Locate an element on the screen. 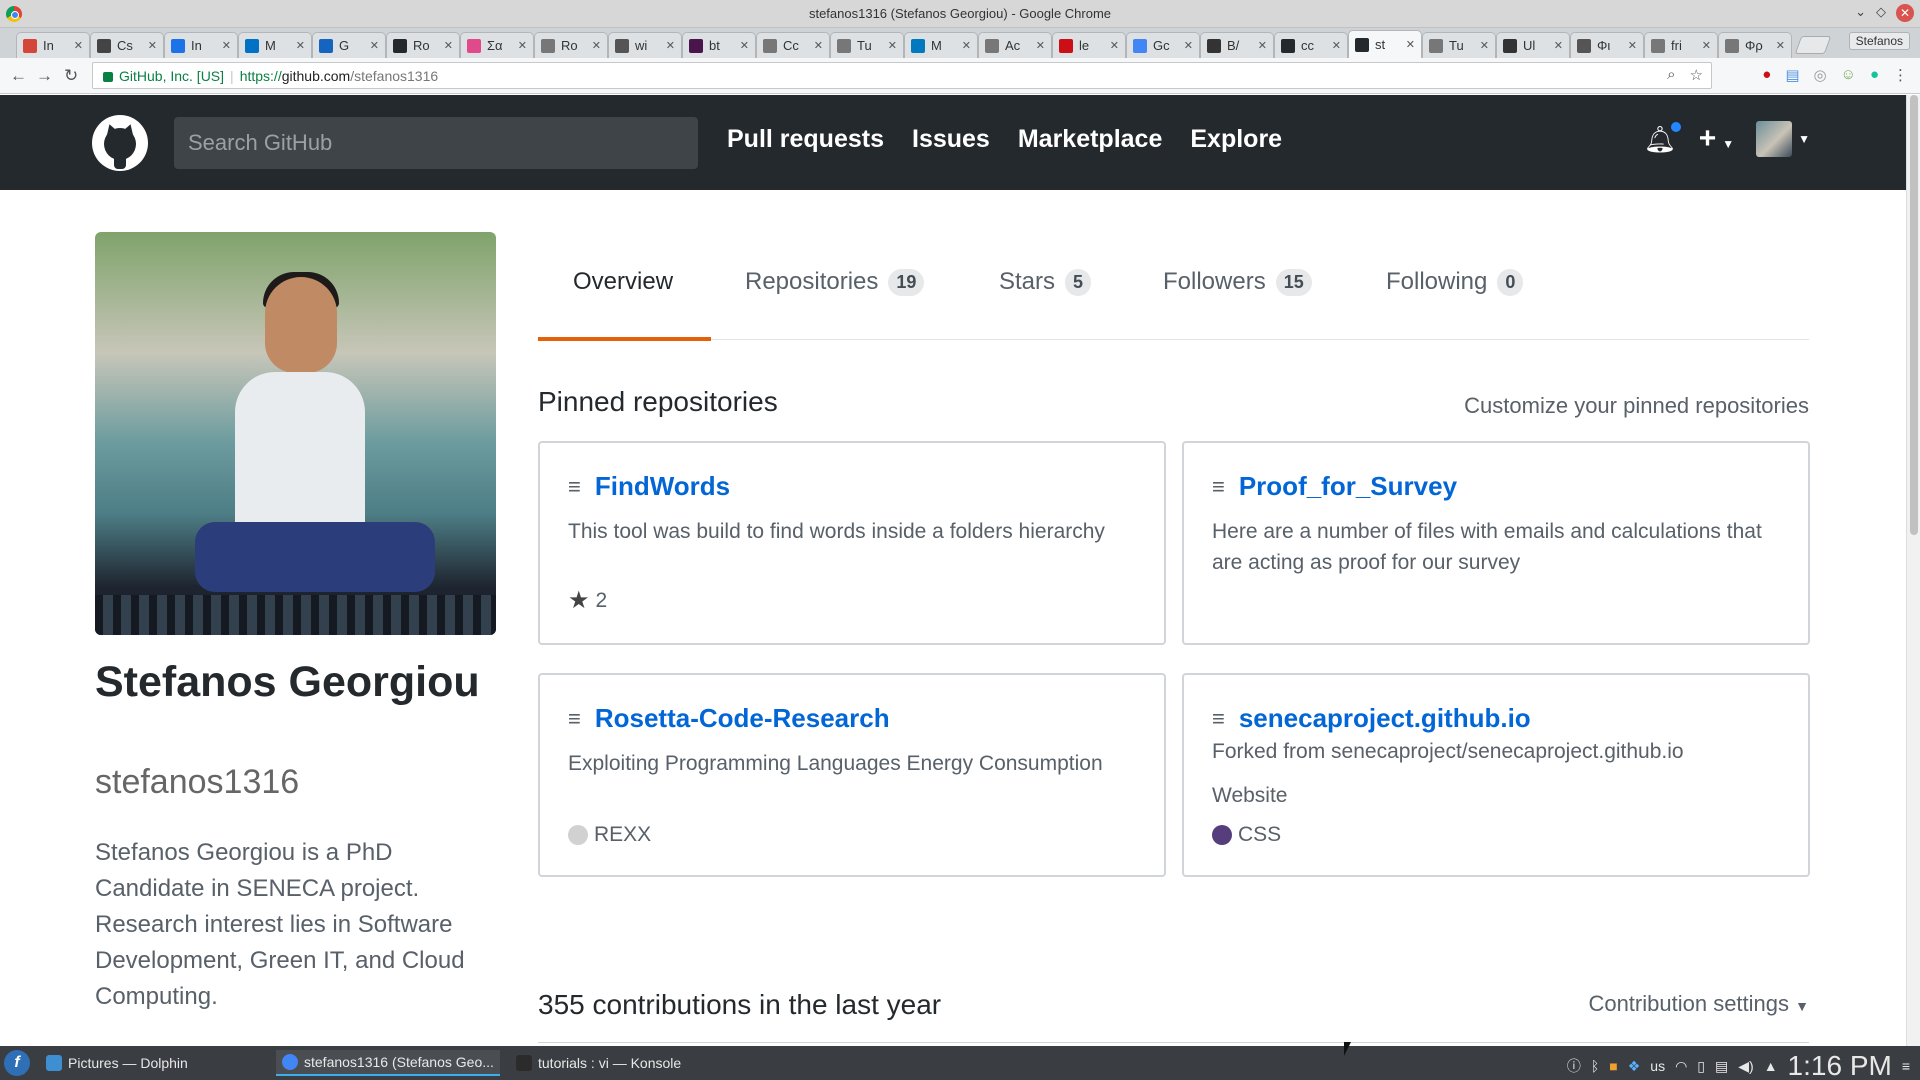 This screenshot has height=1080, width=1920. profile-switcher: Stefanos is located at coordinates (1879, 41).